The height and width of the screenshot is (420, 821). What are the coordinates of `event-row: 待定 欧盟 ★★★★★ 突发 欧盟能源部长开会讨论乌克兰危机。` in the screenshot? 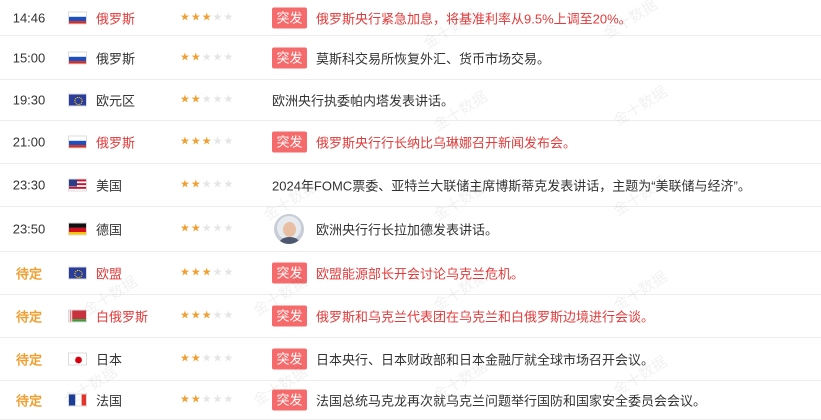 It's located at (410, 273).